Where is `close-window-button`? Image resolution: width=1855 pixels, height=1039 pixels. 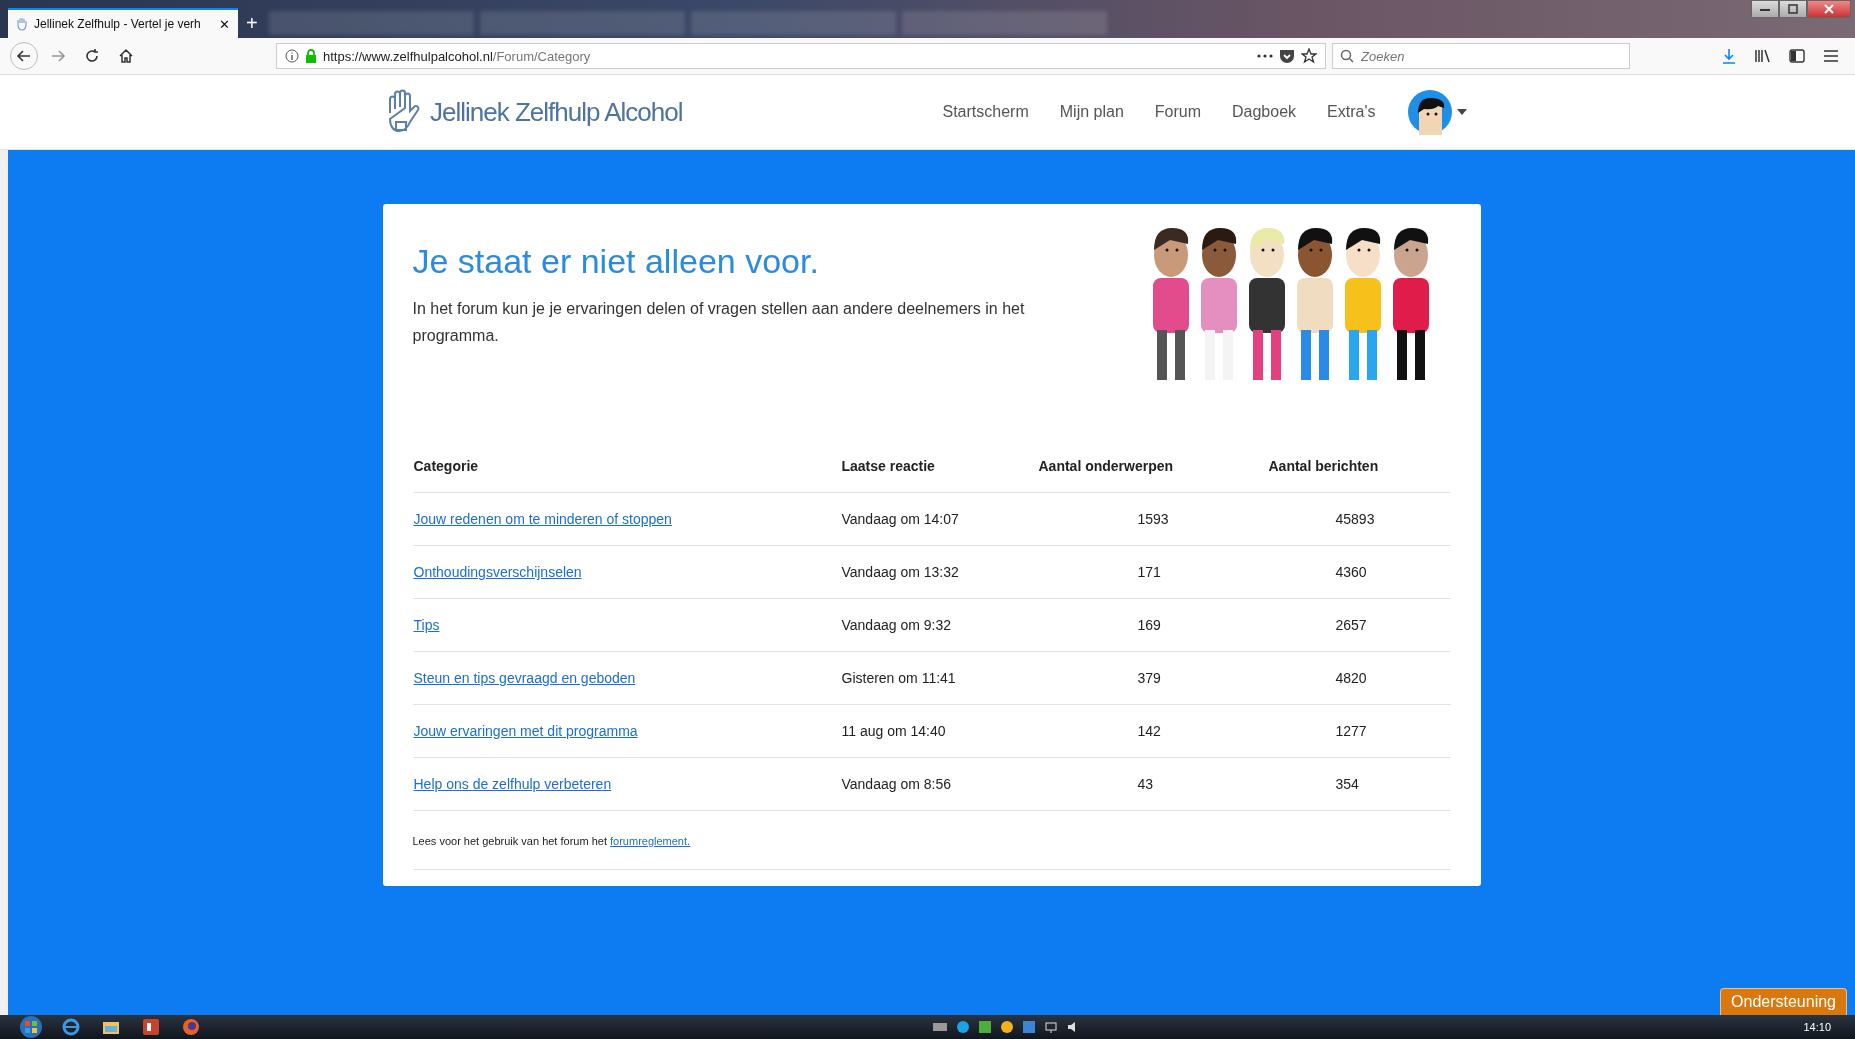
close-window-button is located at coordinates (1829, 9).